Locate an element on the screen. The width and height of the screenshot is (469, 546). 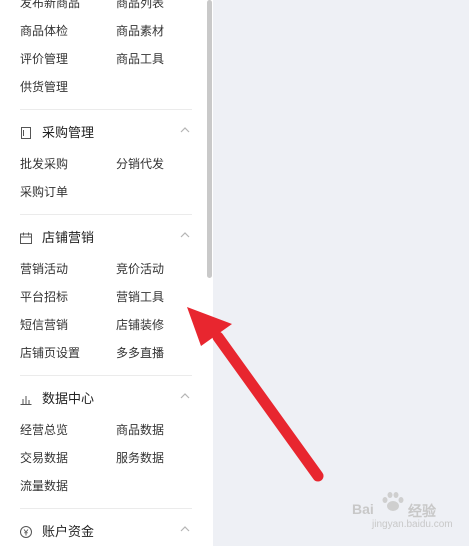
watermark-brand: Bai is located at coordinates (363, 509).